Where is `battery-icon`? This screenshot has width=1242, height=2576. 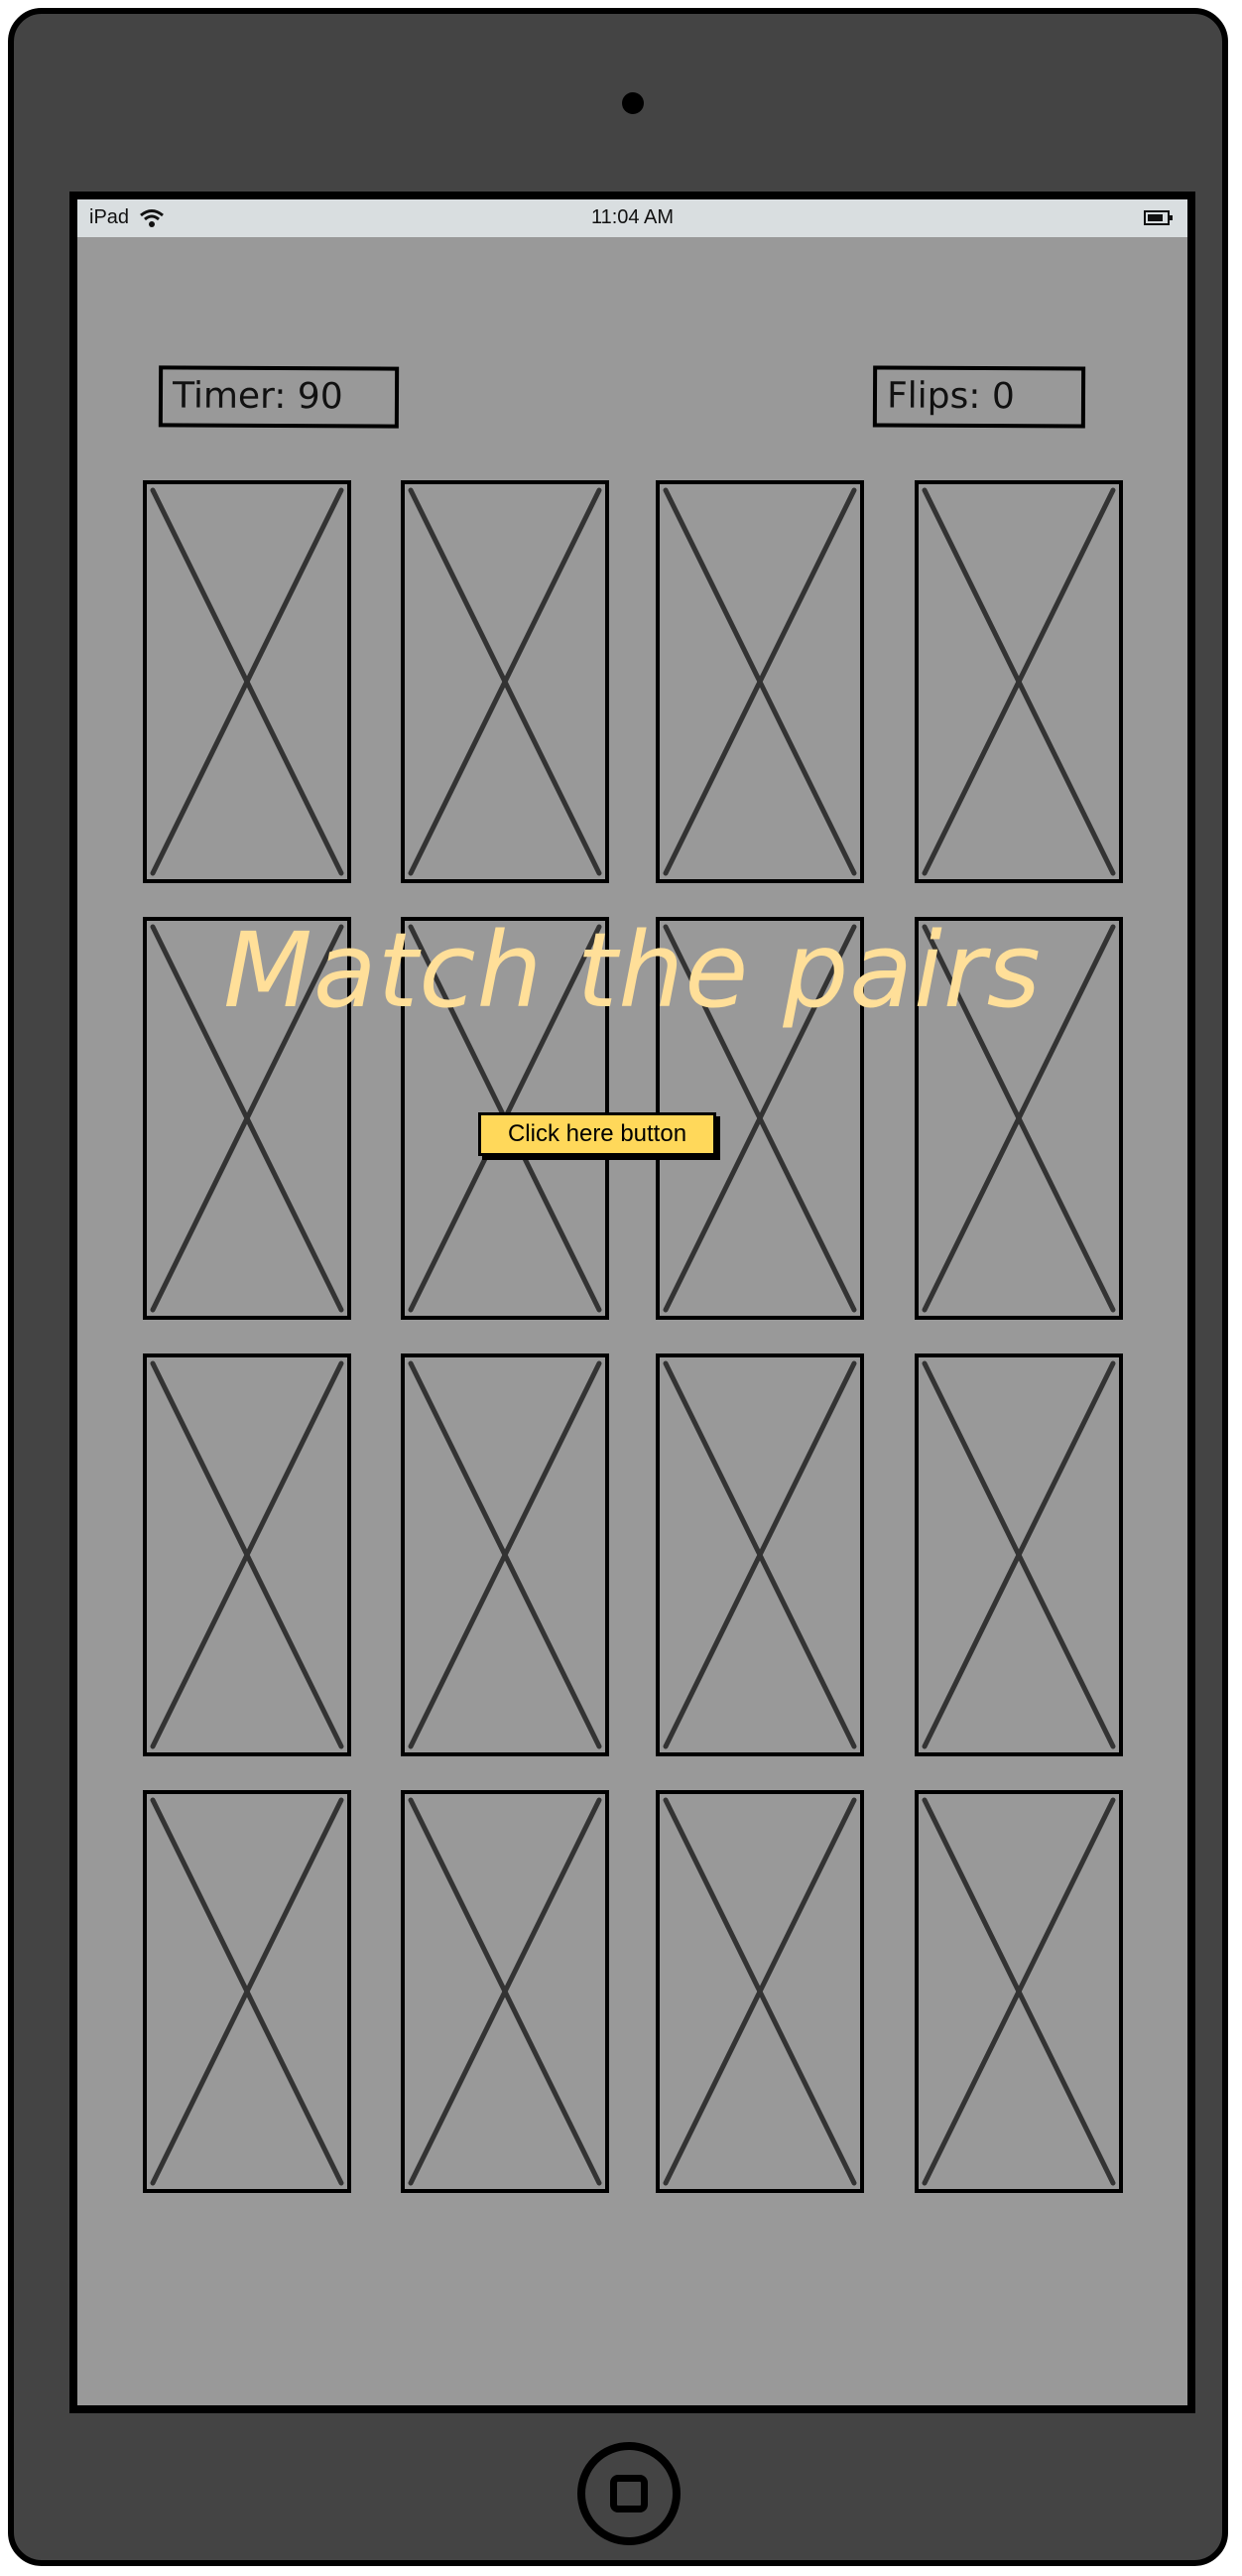
battery-icon is located at coordinates (1158, 218).